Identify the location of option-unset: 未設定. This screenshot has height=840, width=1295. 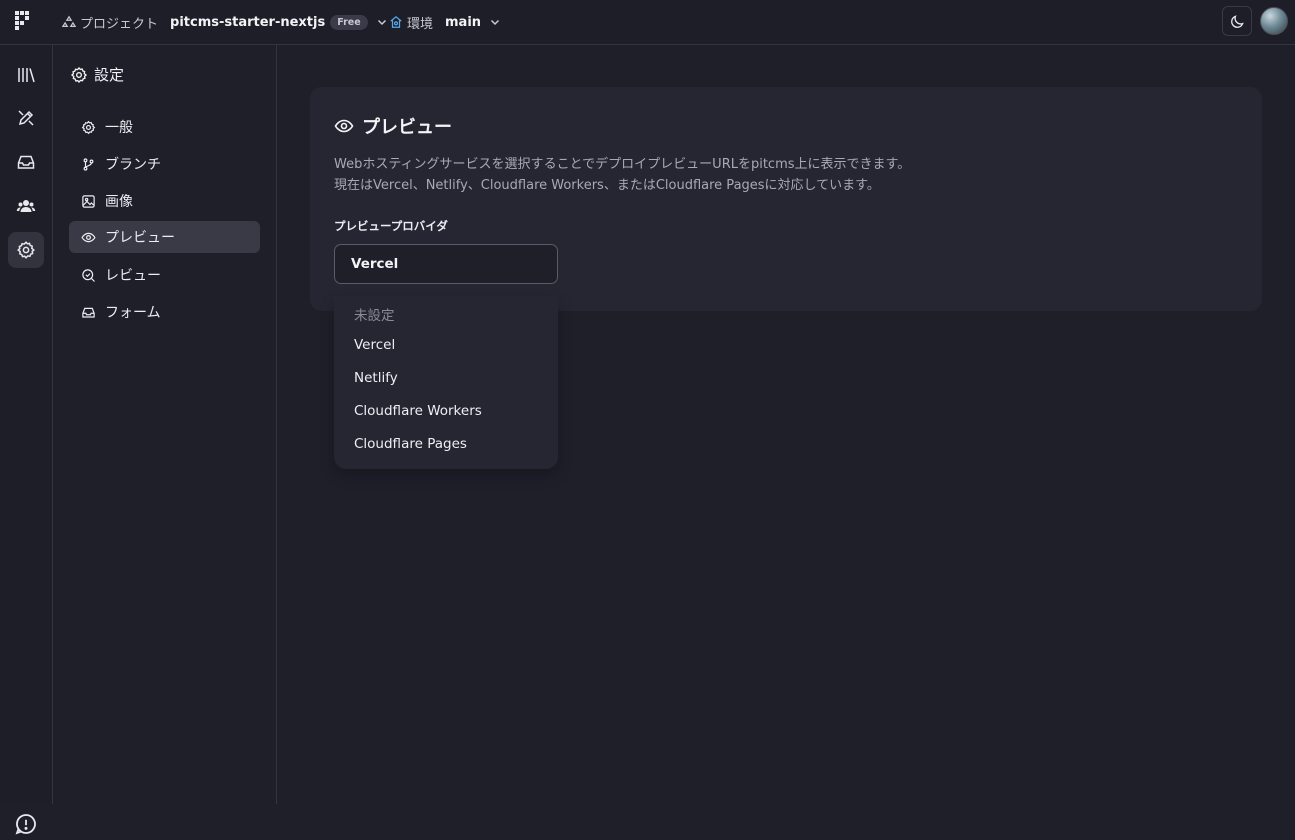
(374, 314).